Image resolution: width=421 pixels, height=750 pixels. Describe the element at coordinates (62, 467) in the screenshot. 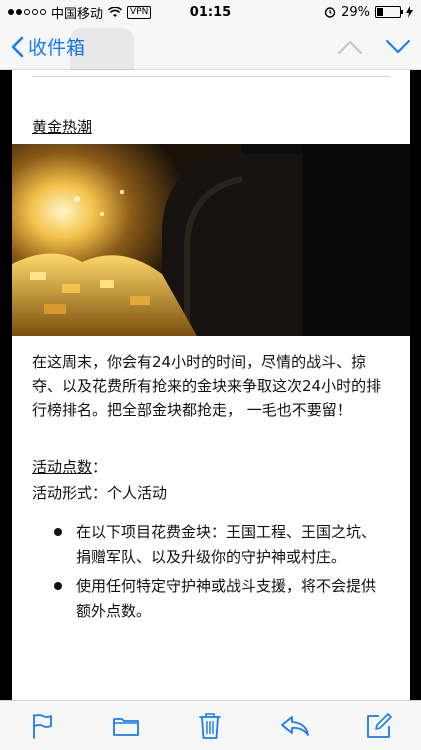

I see `points-label: 活动点数` at that location.